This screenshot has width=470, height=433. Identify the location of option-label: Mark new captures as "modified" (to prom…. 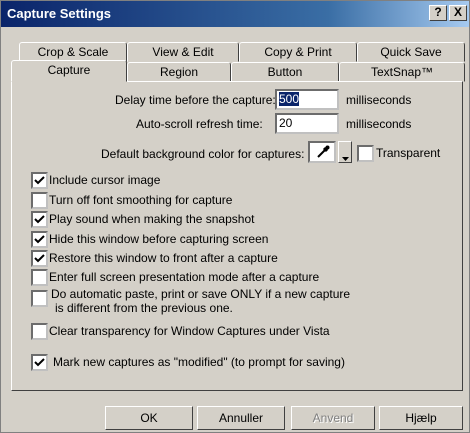
(199, 362).